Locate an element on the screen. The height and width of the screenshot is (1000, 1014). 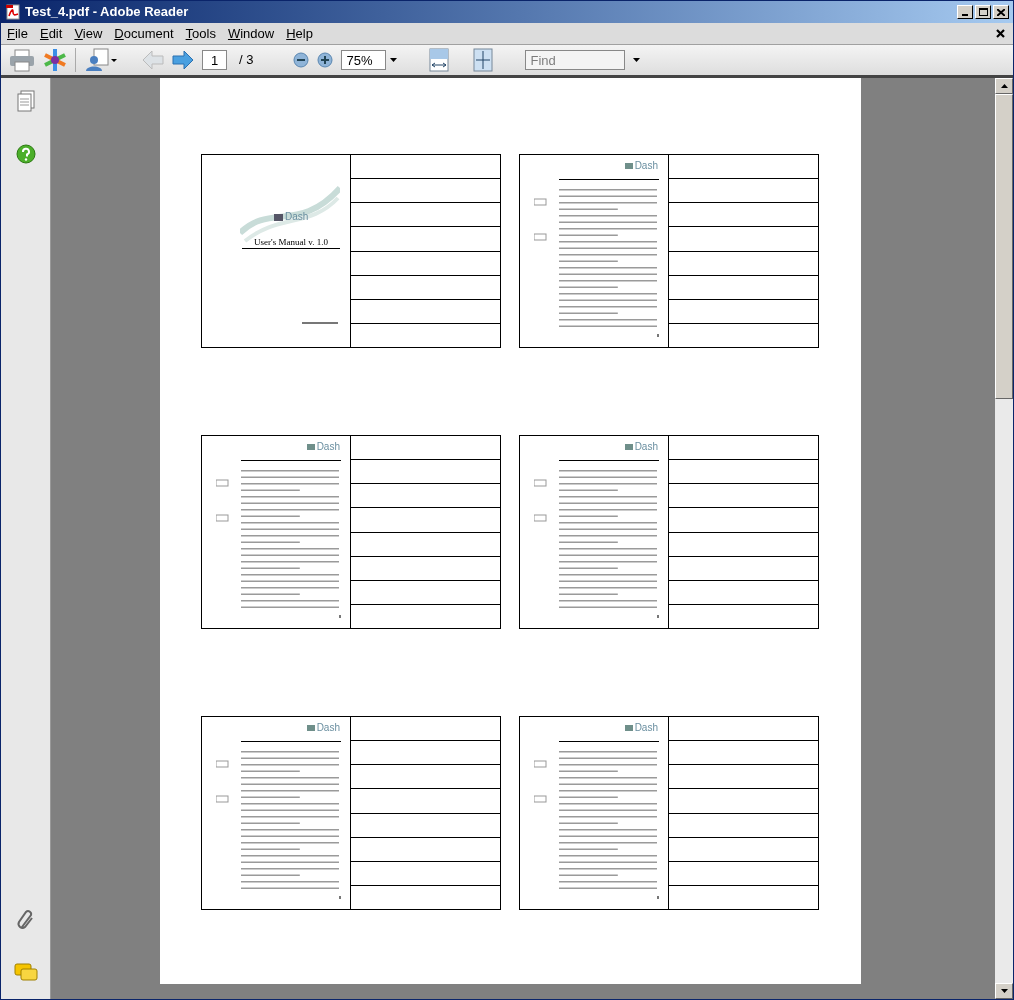
menu-item: Tools is located at coordinates (200, 33).